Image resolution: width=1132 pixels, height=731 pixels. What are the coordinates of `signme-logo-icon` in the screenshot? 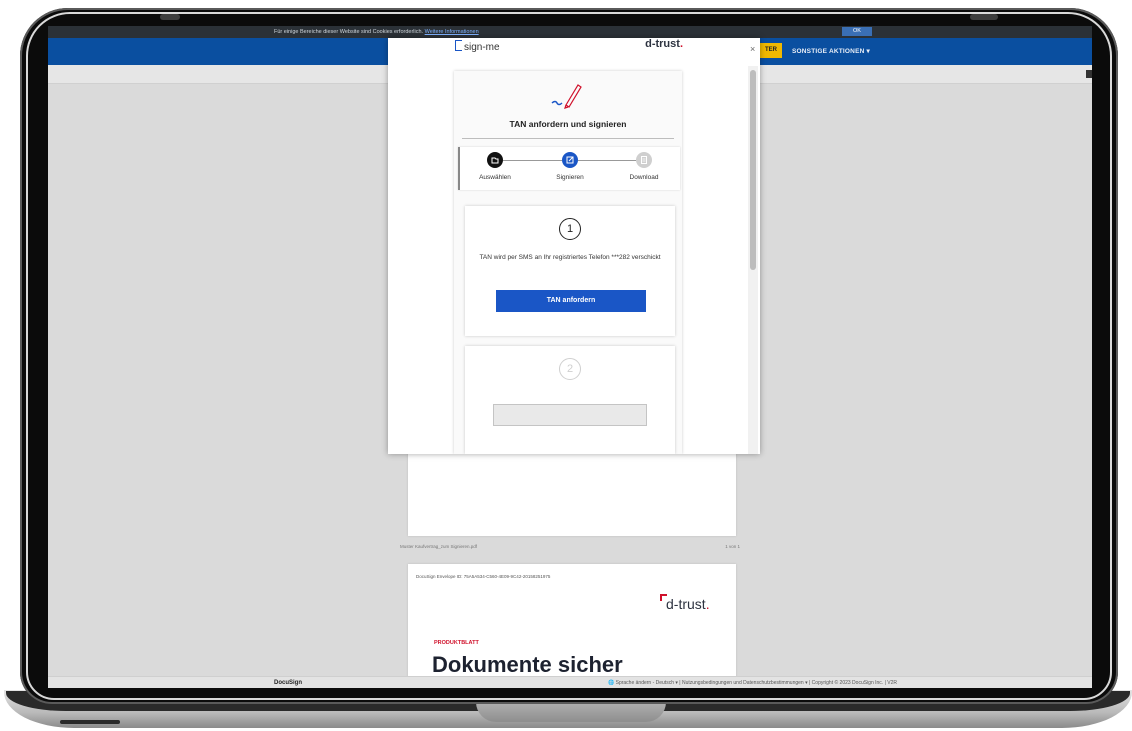 It's located at (458, 45).